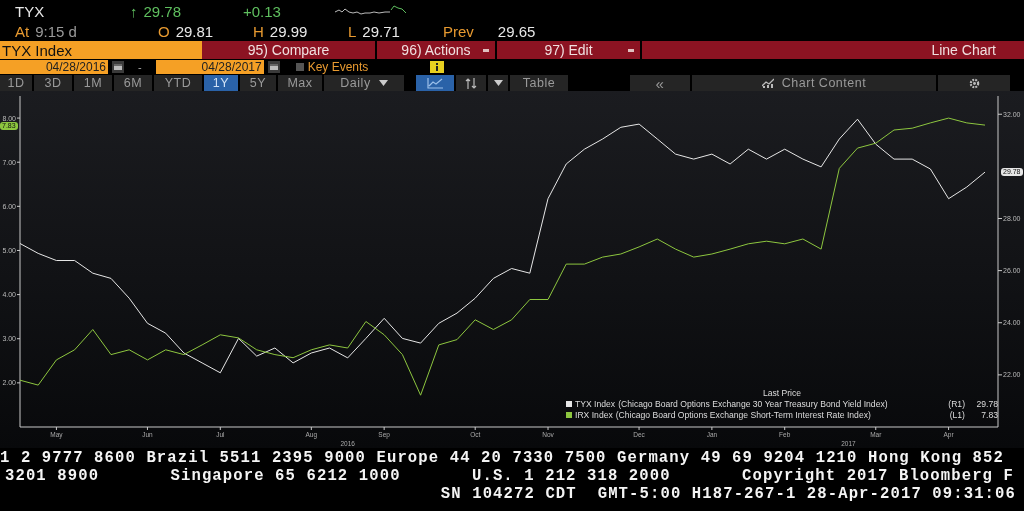 This screenshot has width=1024, height=511. Describe the element at coordinates (571, 476) in the screenshot. I see `contact-text: U.S. 1 212 318 2000` at that location.